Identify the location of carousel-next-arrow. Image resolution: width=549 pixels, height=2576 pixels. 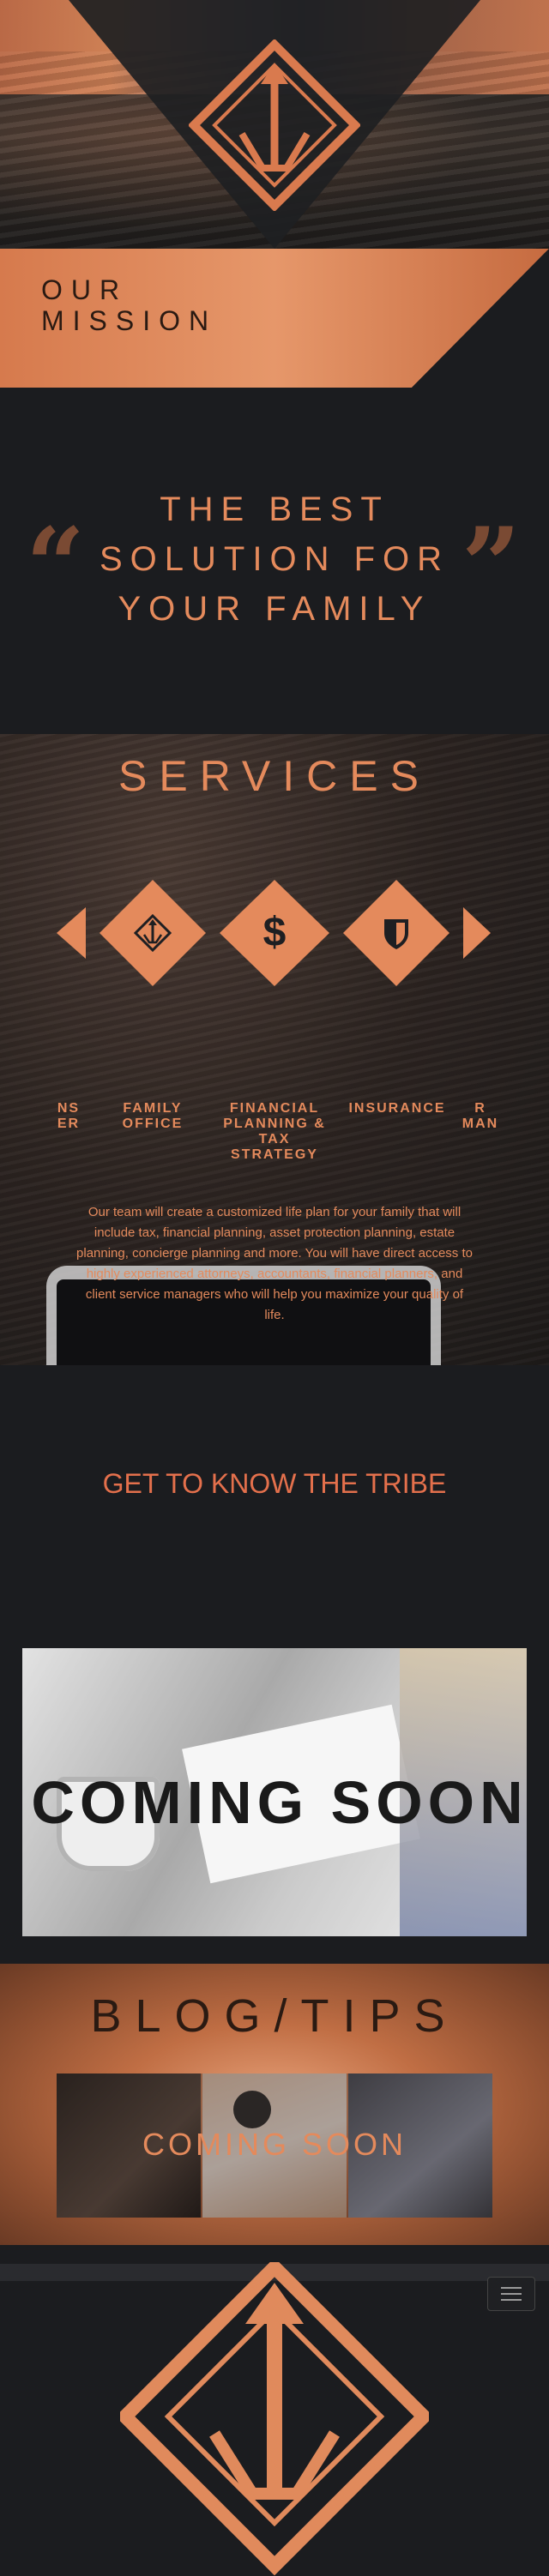
(477, 933).